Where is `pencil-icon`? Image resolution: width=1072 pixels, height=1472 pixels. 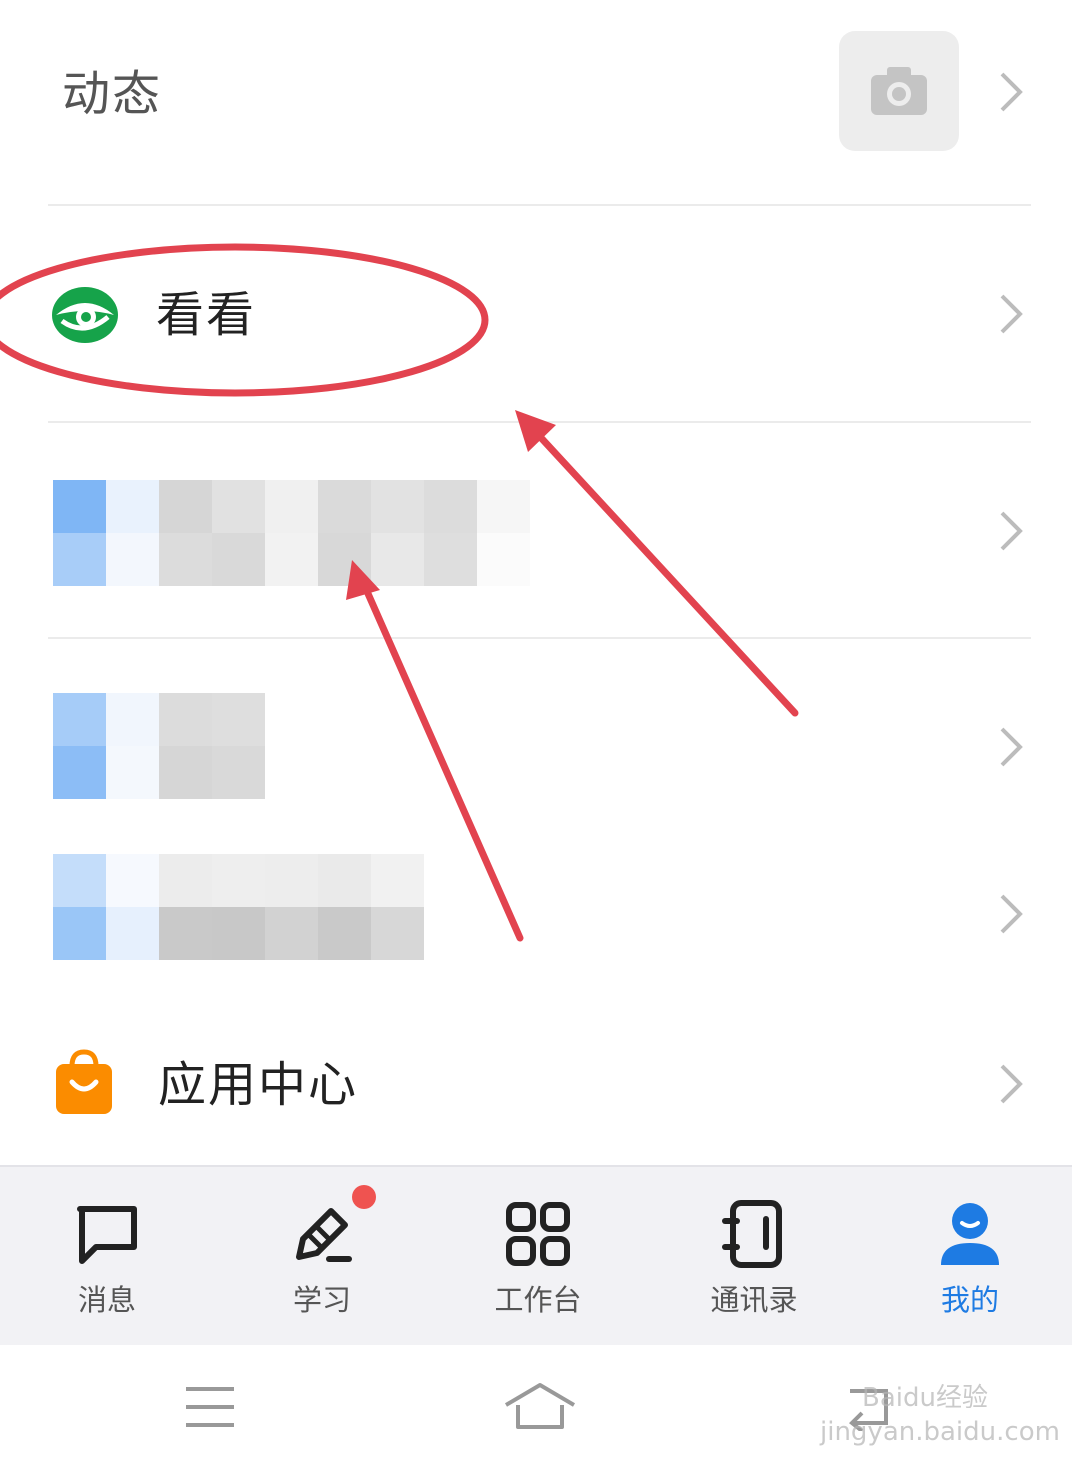 pencil-icon is located at coordinates (322, 1234).